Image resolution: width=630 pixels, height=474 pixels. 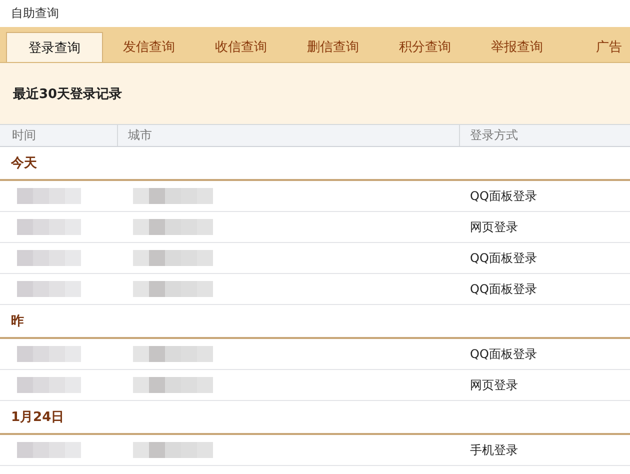 What do you see at coordinates (494, 135) in the screenshot?
I see `column-header: 登录方式` at bounding box center [494, 135].